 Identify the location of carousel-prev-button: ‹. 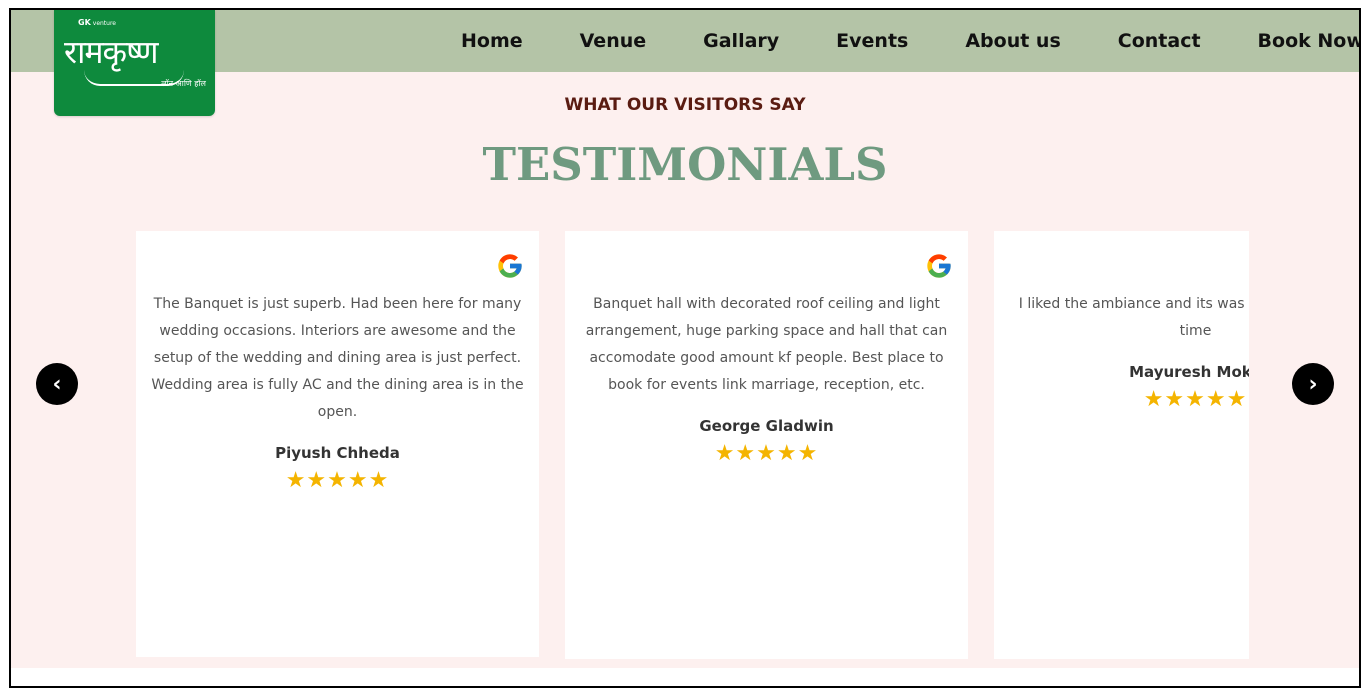
(57, 384).